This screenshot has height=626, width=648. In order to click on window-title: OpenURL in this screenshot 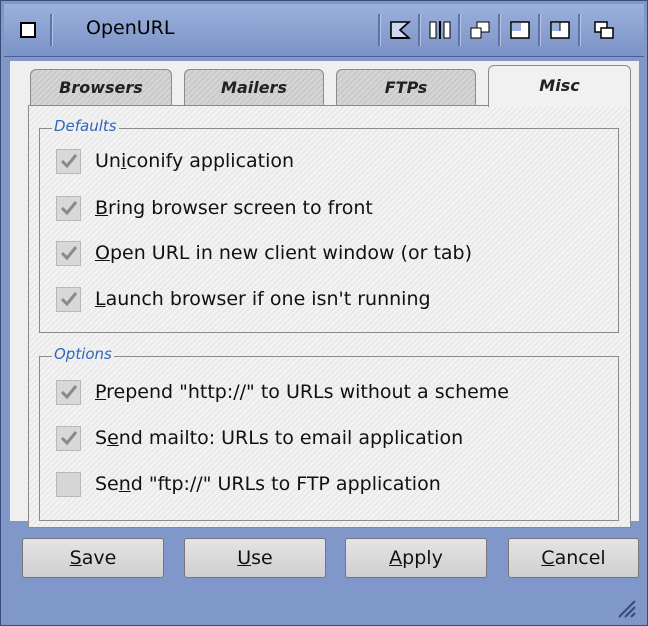, I will do `click(130, 28)`.